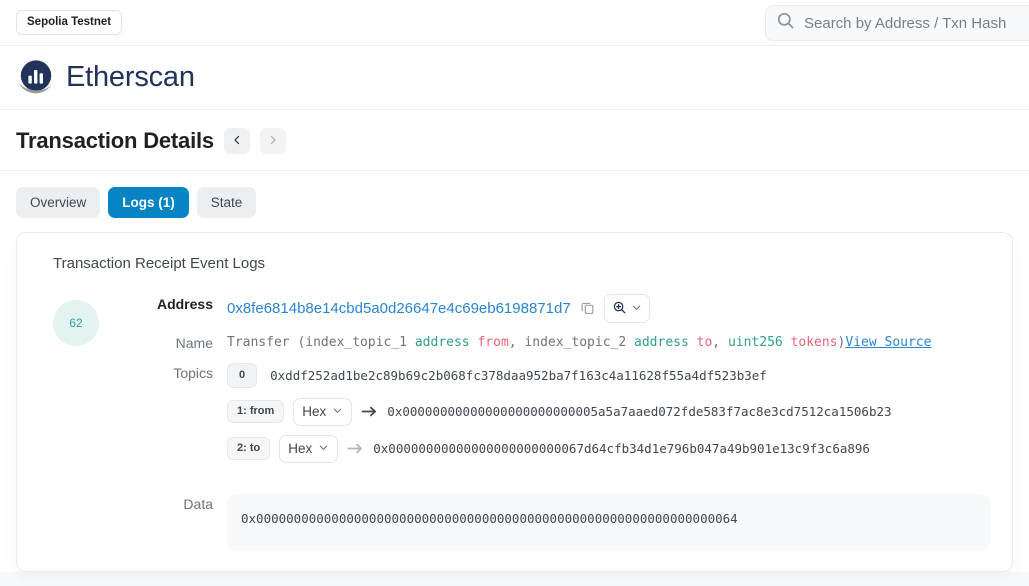  I want to click on topic-2-format-select: Hex, so click(309, 448).